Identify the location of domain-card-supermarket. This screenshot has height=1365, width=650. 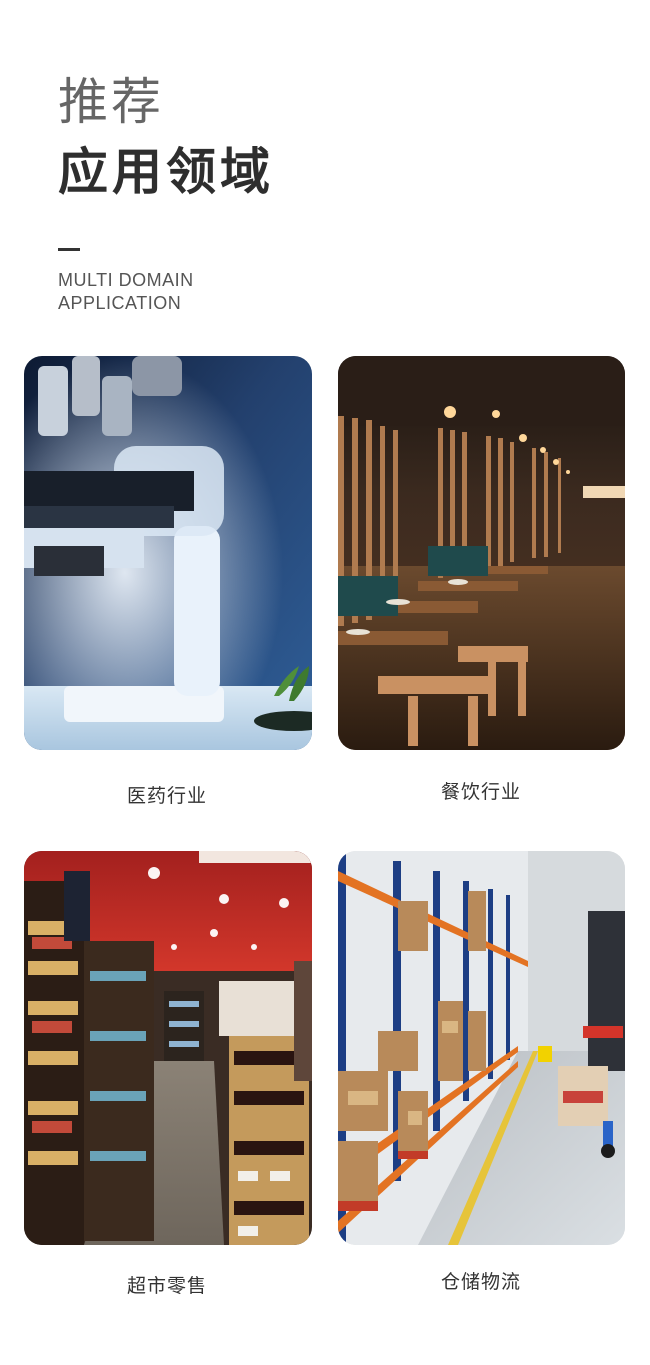
(168, 1048).